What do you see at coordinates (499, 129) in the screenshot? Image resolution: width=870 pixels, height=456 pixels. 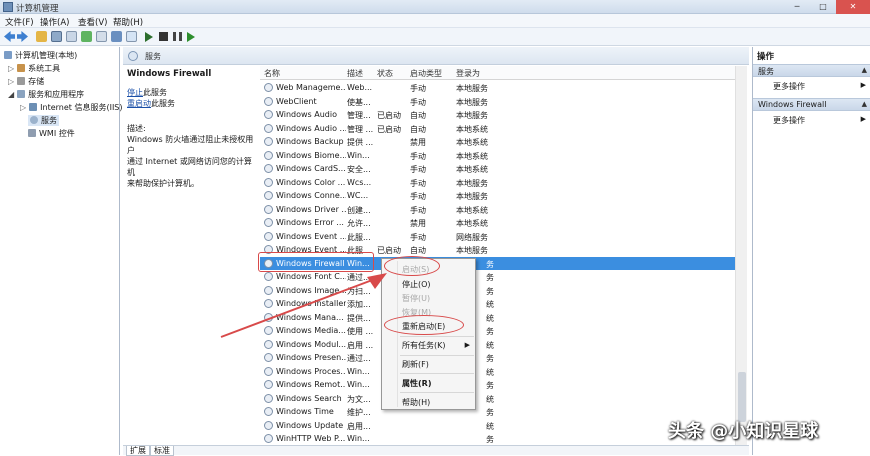 I see `table-row: Windows Audio ... 管理 ... 已启动 自动 本地系统` at bounding box center [499, 129].